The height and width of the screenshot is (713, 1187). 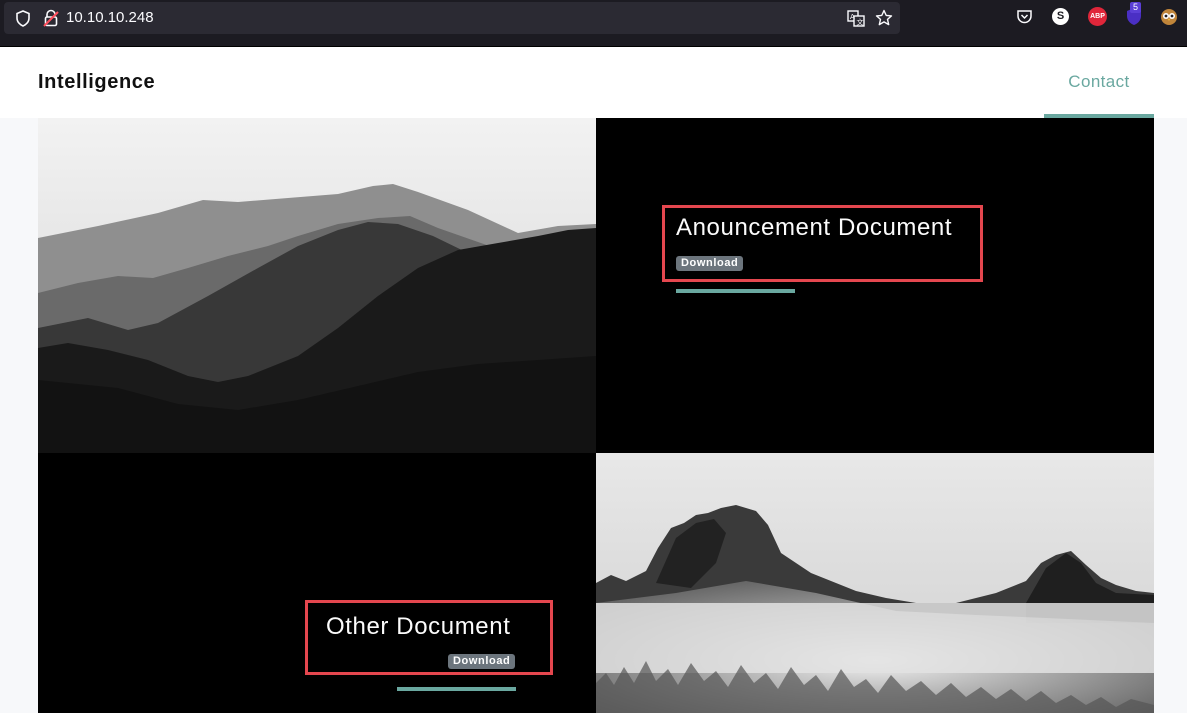 I want to click on url-text: 10.10.10.248, so click(x=110, y=17).